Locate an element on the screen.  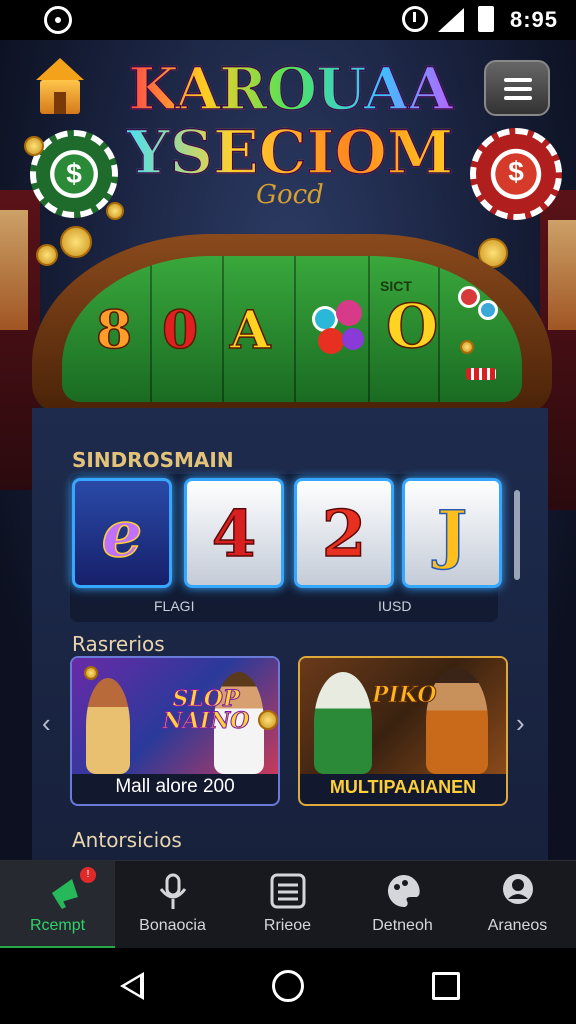
logo-line1: KAROUAA is located at coordinates (290, 89).